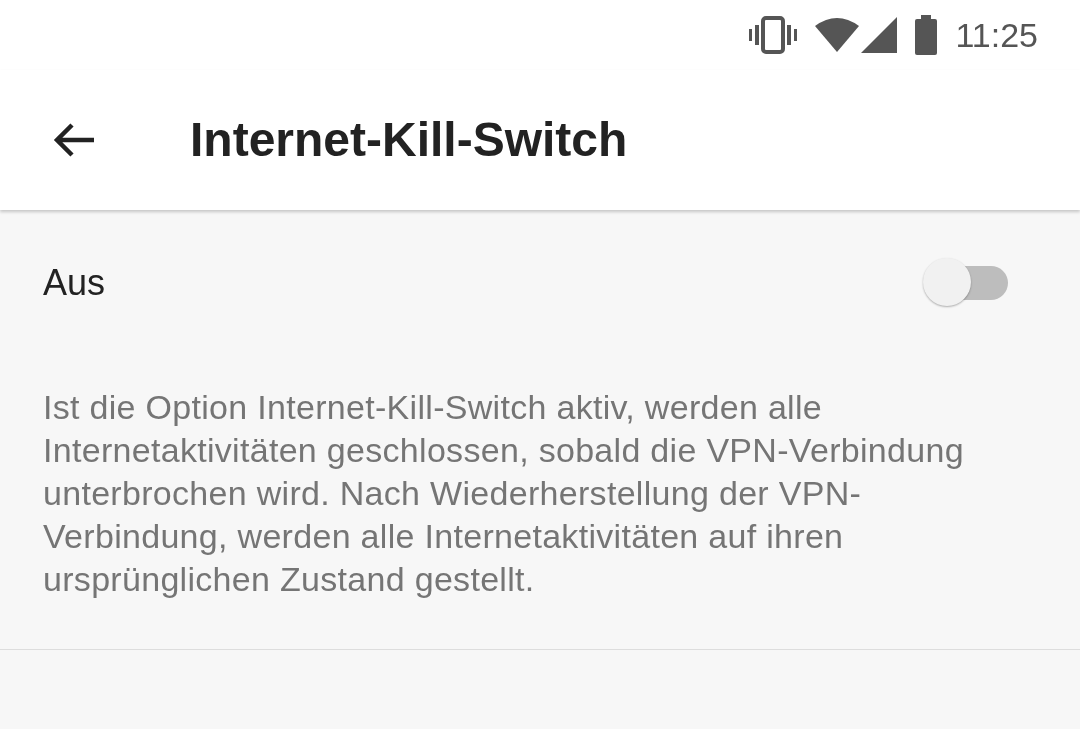 The width and height of the screenshot is (1080, 729). What do you see at coordinates (996, 35) in the screenshot?
I see `clock-time: 11:25` at bounding box center [996, 35].